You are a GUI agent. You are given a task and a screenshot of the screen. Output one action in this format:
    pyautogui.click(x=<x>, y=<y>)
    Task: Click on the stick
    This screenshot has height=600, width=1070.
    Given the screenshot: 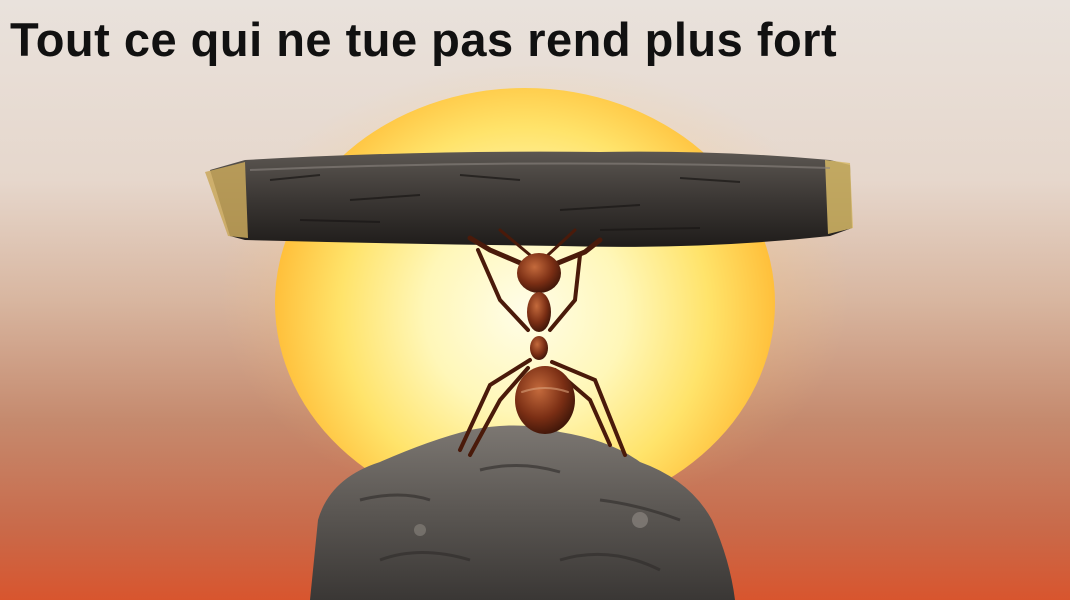 What is the action you would take?
    pyautogui.click(x=529, y=199)
    